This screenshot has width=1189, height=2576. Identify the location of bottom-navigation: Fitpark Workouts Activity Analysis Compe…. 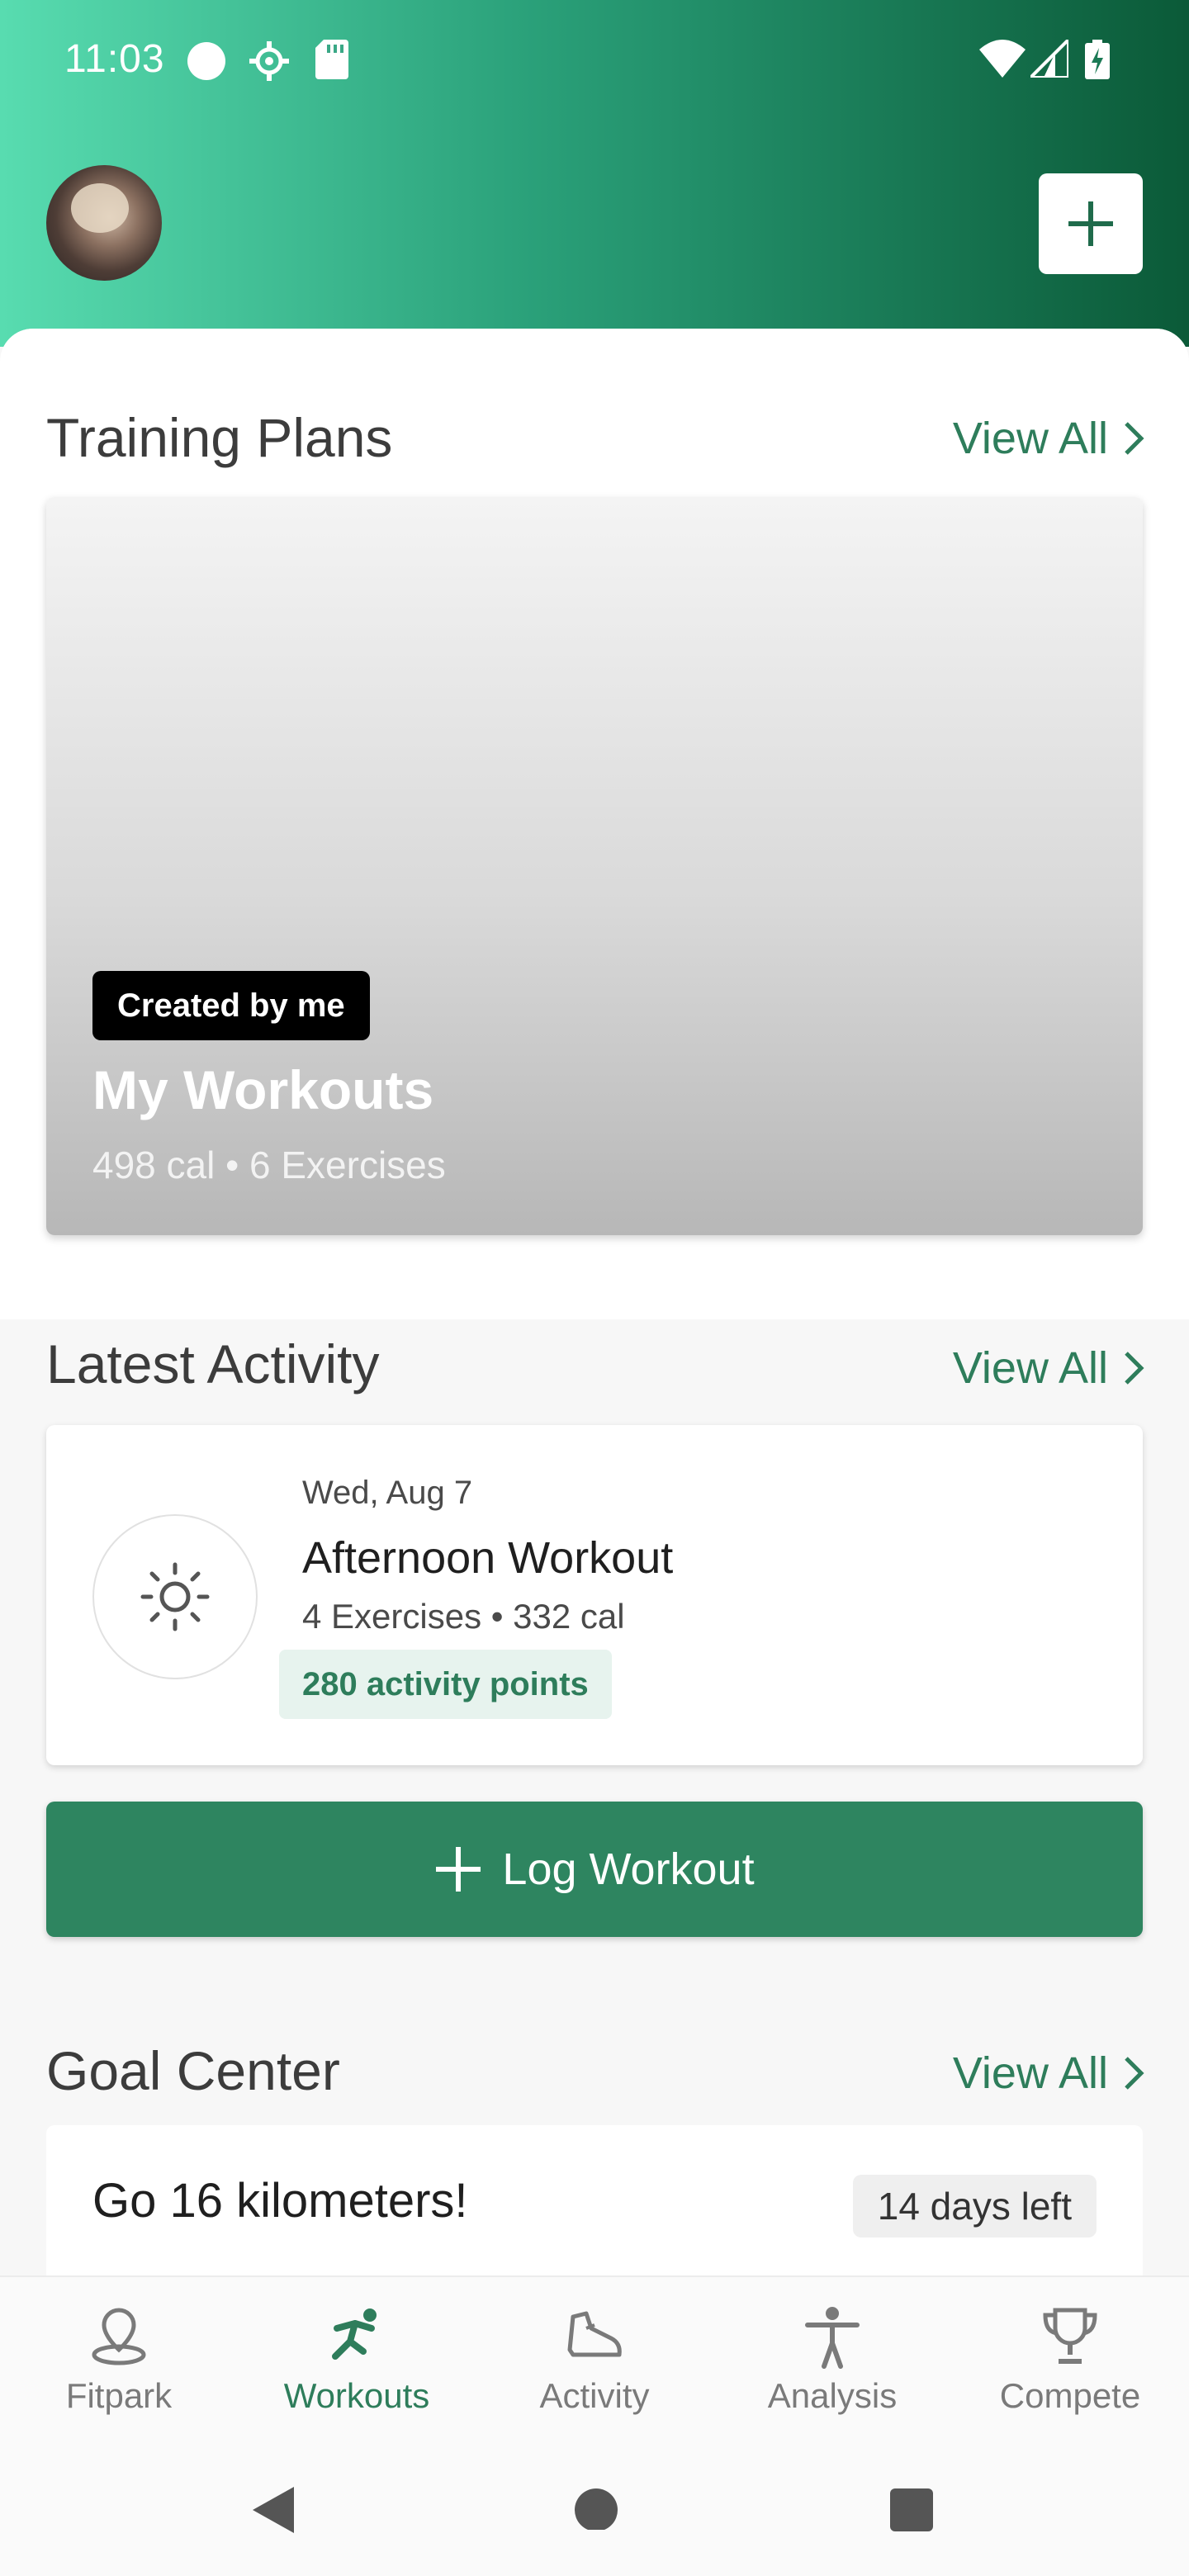
(594, 2361).